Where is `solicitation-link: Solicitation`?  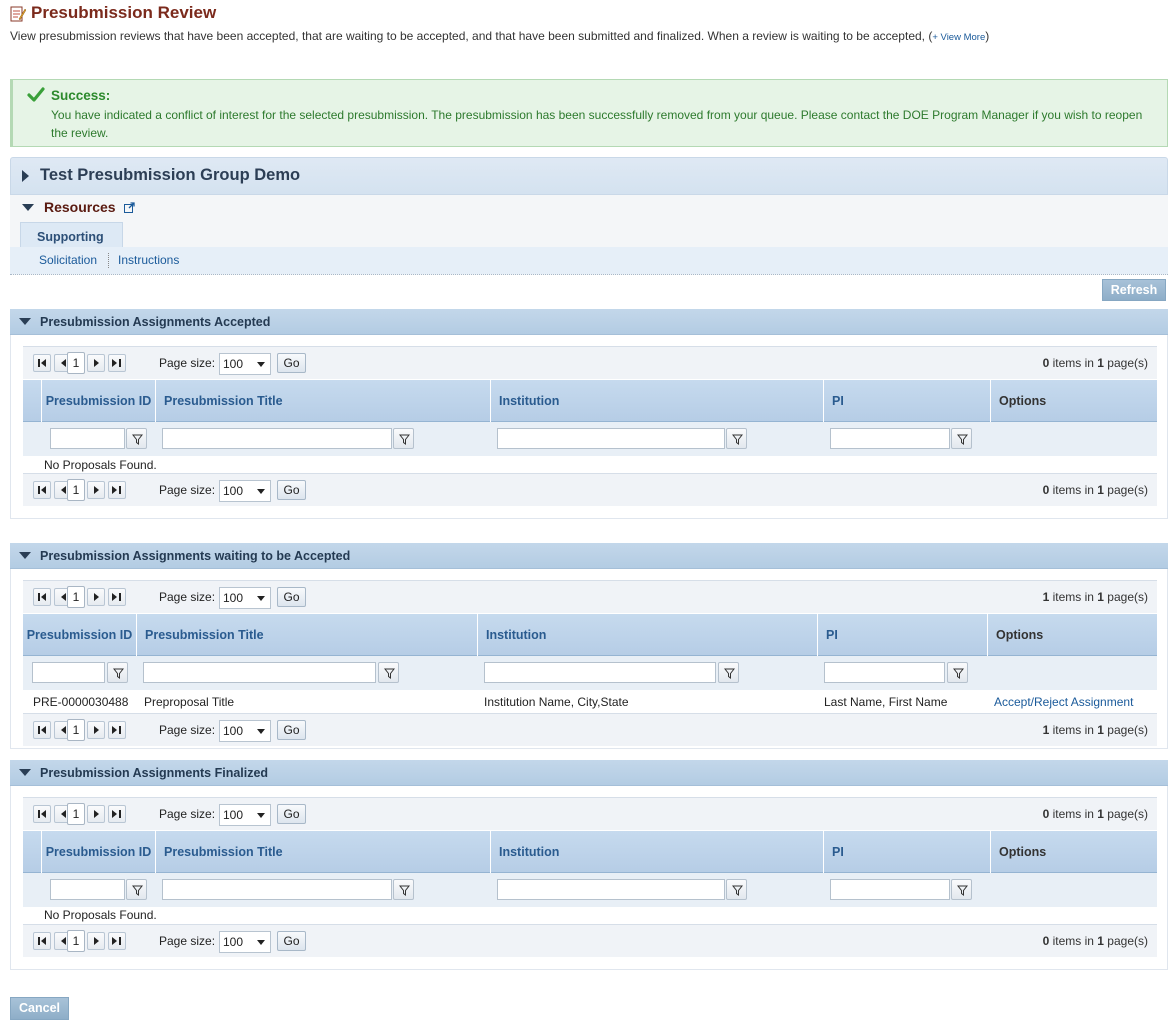
solicitation-link: Solicitation is located at coordinates (68, 260).